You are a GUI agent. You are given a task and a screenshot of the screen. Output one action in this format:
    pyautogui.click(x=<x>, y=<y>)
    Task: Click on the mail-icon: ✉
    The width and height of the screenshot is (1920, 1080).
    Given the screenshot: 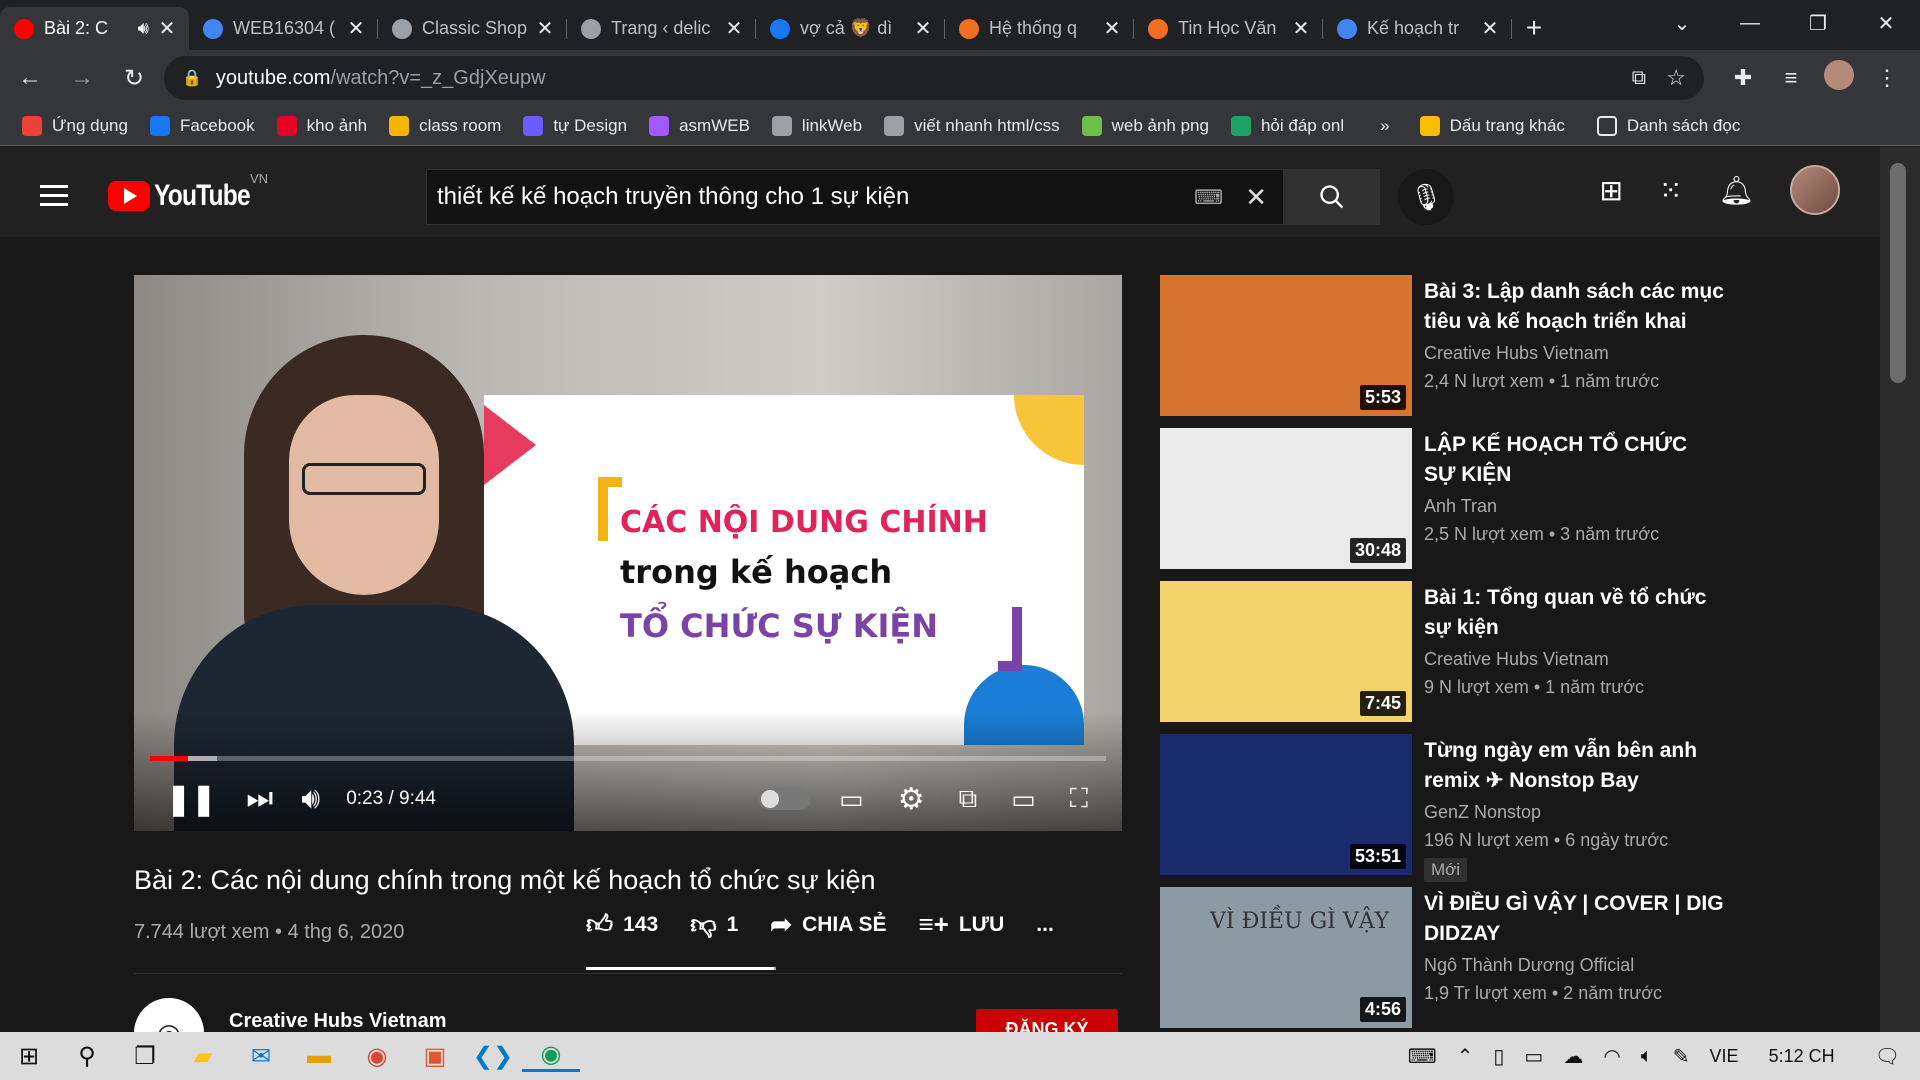 What is the action you would take?
    pyautogui.click(x=261, y=1056)
    